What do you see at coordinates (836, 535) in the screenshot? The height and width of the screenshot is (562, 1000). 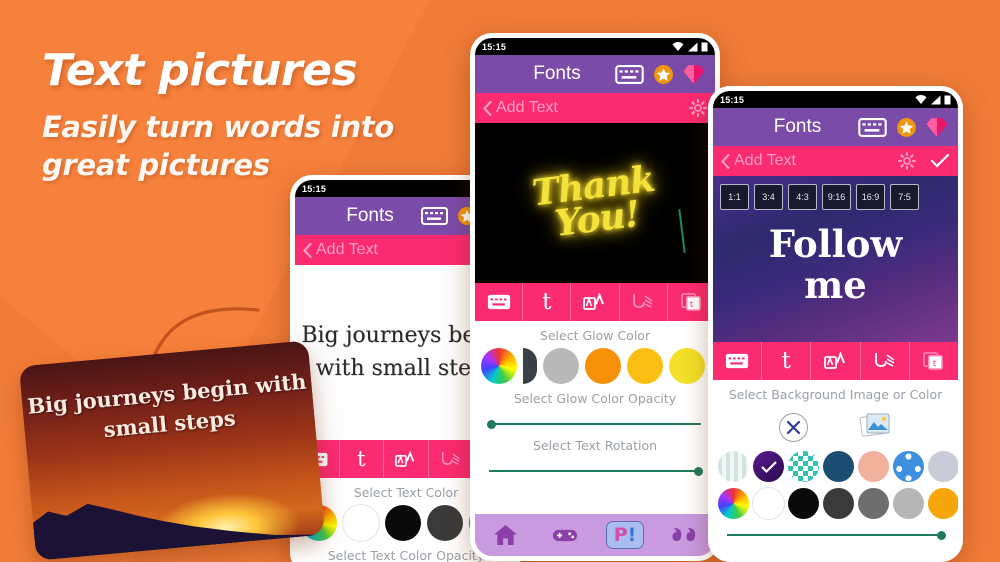 I see `slider-track` at bounding box center [836, 535].